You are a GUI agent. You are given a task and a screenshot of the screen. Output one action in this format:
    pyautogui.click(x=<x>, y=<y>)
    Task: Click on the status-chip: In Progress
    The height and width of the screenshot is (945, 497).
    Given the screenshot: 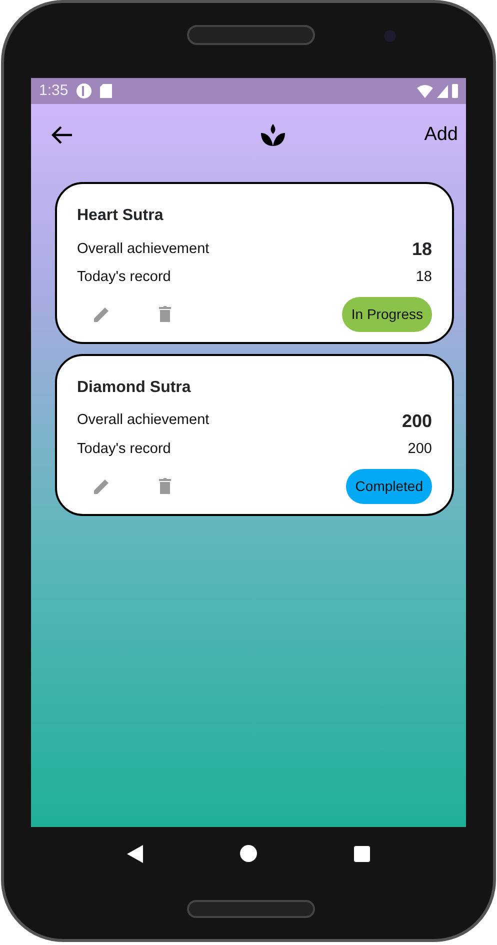 What is the action you would take?
    pyautogui.click(x=387, y=314)
    